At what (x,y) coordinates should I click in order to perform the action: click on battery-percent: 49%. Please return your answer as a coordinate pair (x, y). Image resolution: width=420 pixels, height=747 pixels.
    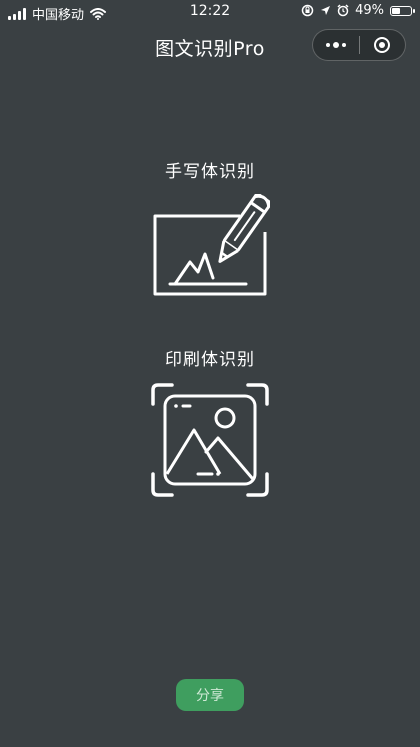
    Looking at the image, I should click on (369, 10).